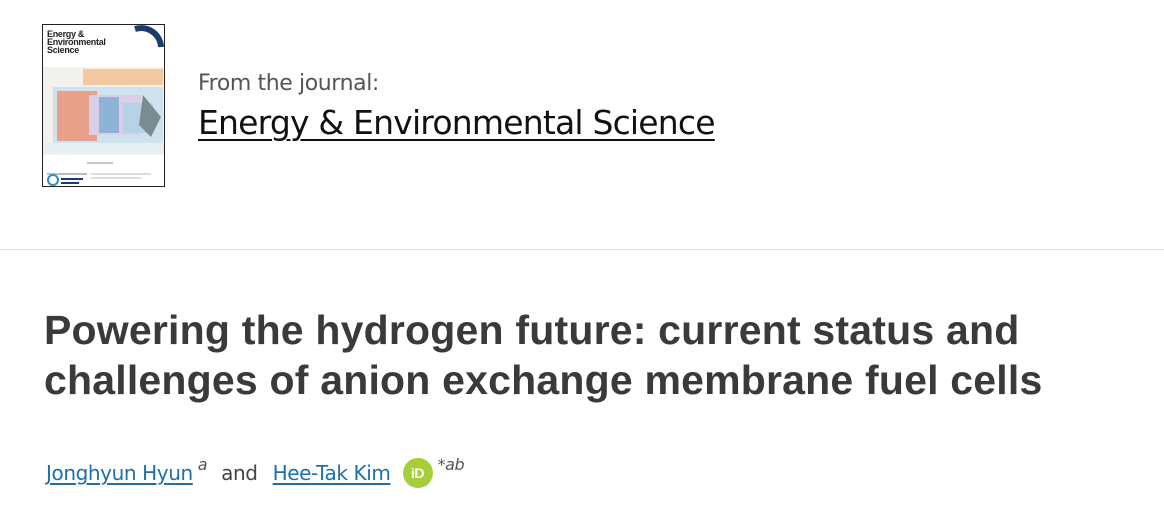 This screenshot has height=521, width=1164. What do you see at coordinates (417, 473) in the screenshot?
I see `orcid-icon: iD` at bounding box center [417, 473].